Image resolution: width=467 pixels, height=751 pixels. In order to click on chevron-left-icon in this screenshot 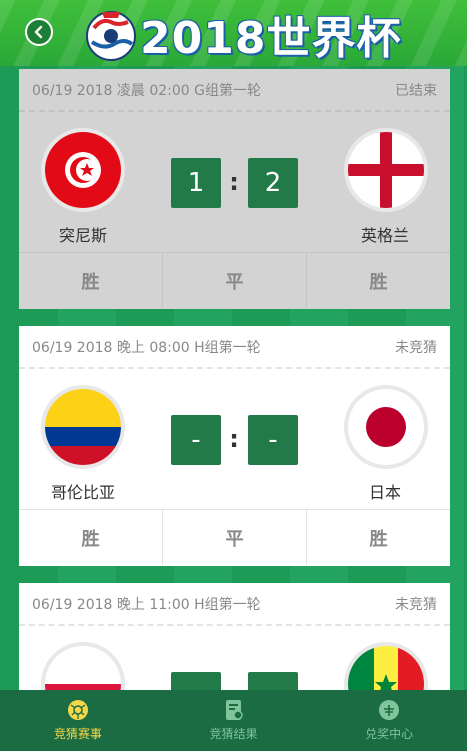, I will do `click(38, 32)`.